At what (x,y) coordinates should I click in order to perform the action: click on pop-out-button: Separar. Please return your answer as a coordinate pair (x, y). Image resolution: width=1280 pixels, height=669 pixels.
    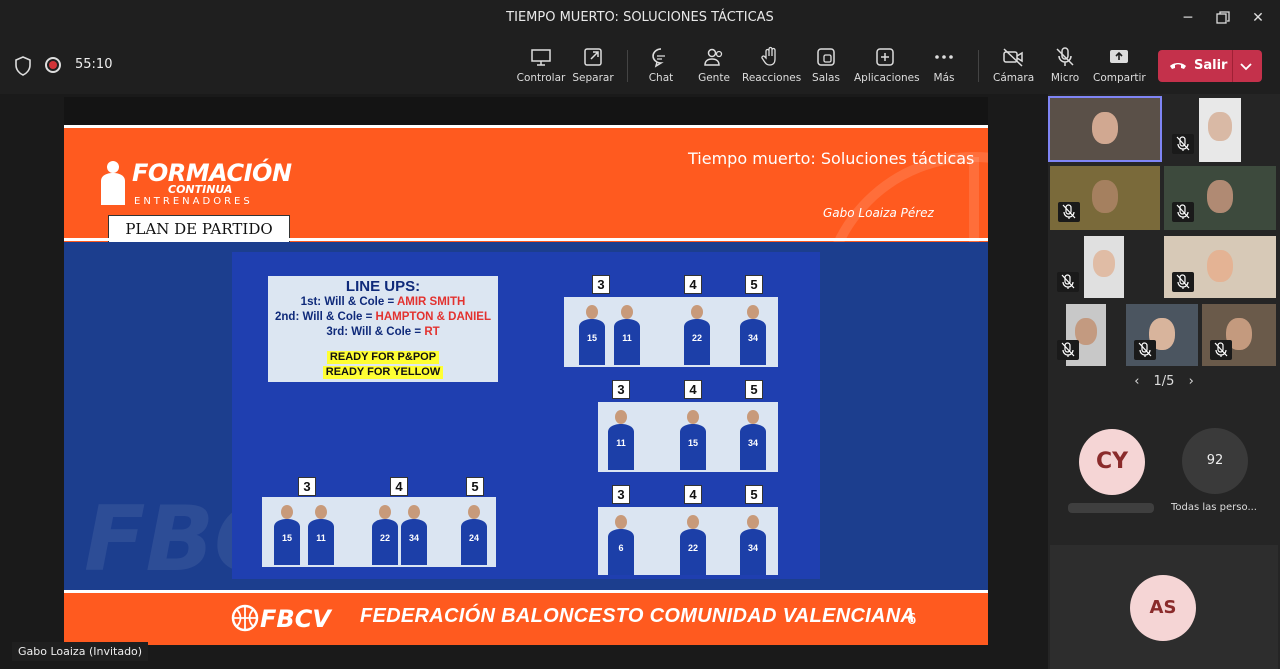
    Looking at the image, I should click on (593, 68).